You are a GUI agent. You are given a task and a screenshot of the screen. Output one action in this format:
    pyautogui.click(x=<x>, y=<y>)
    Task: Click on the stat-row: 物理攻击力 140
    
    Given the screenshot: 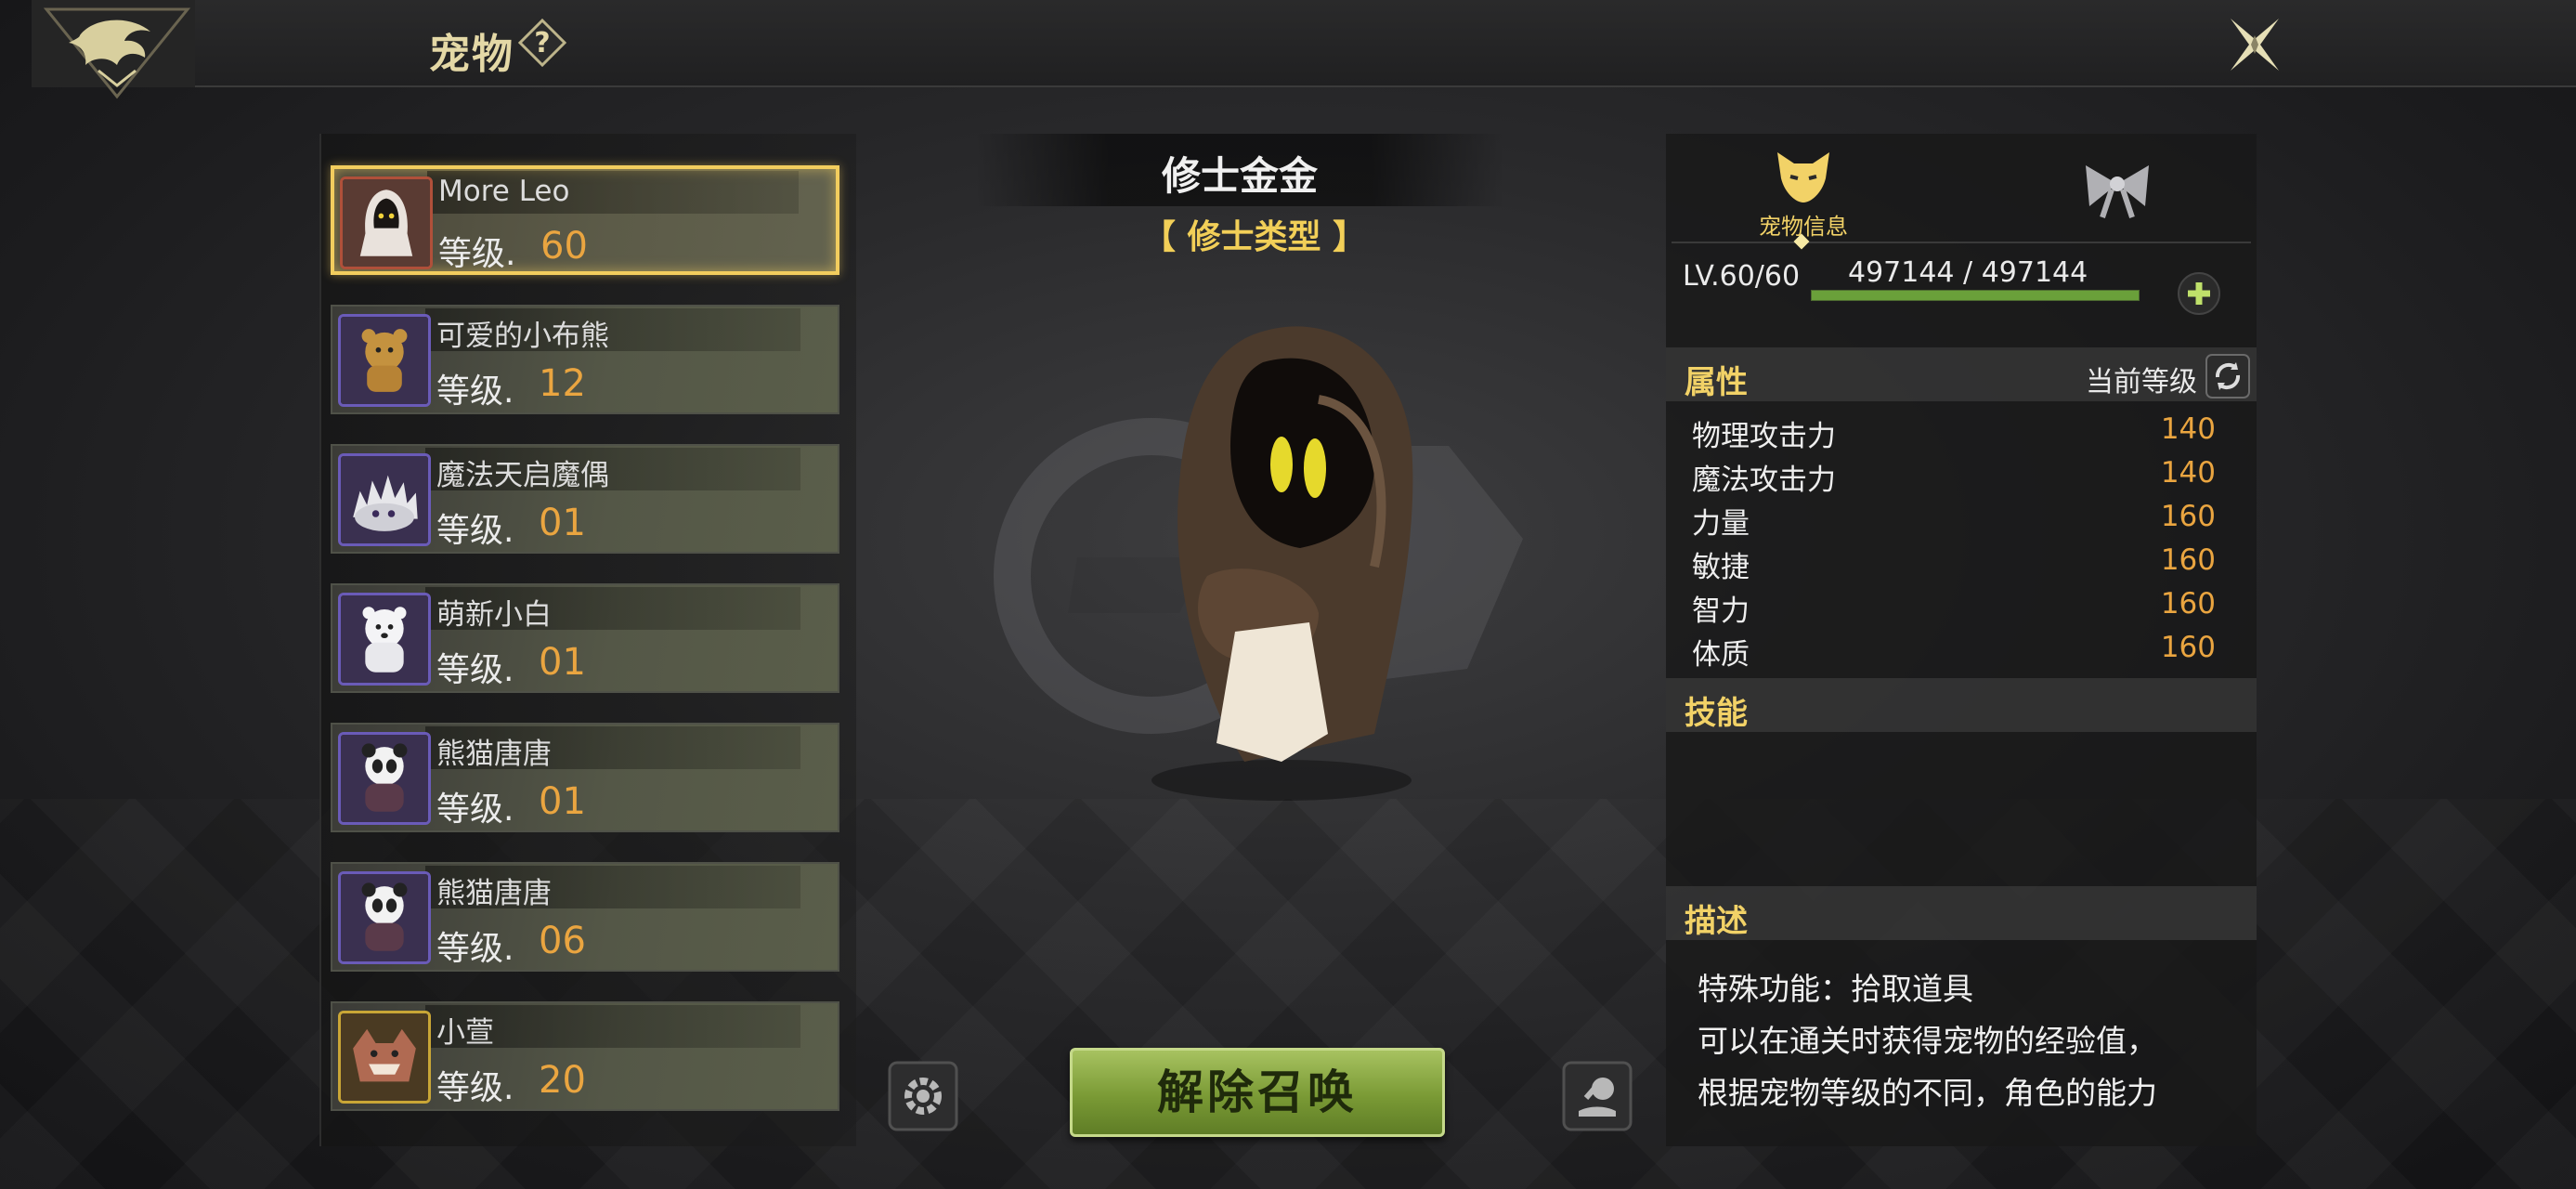 What is the action you would take?
    pyautogui.click(x=1954, y=433)
    